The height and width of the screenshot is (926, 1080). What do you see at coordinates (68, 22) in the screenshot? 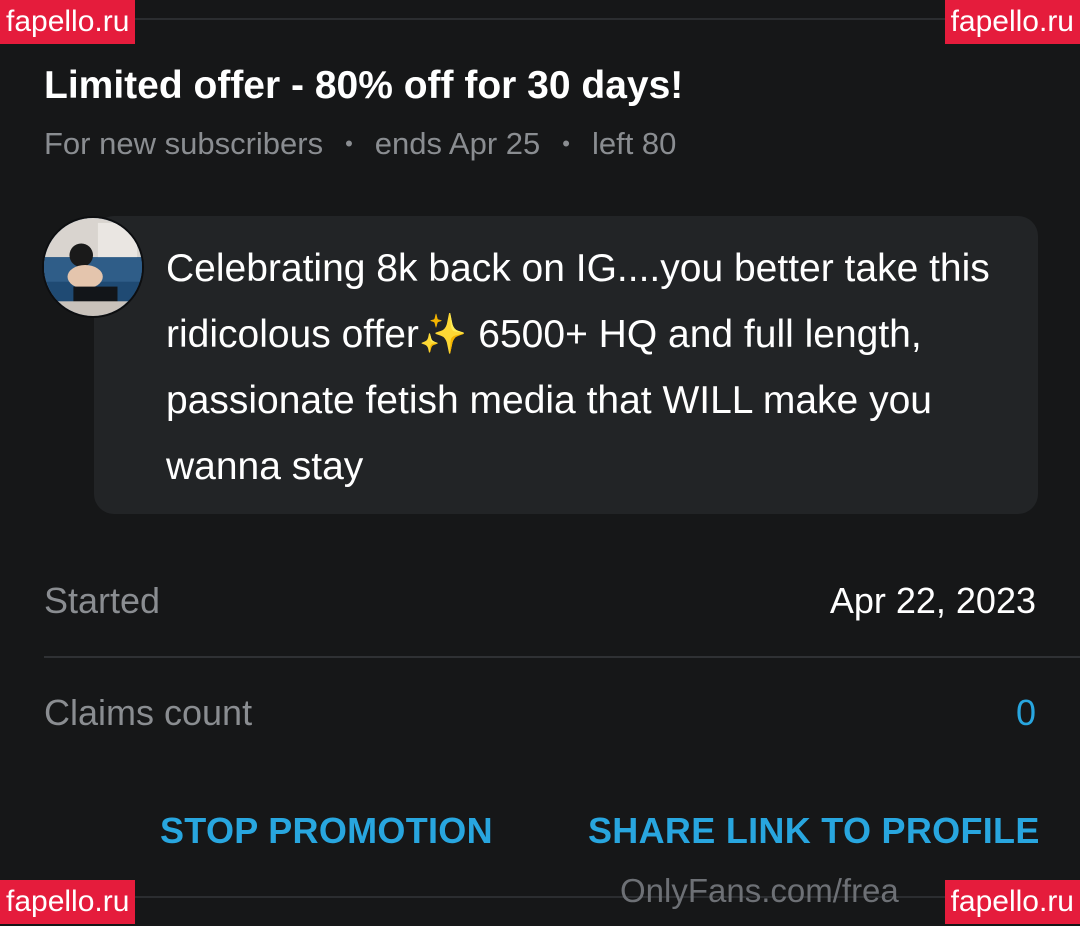
I see `watermark-top-left: fapello.ru` at bounding box center [68, 22].